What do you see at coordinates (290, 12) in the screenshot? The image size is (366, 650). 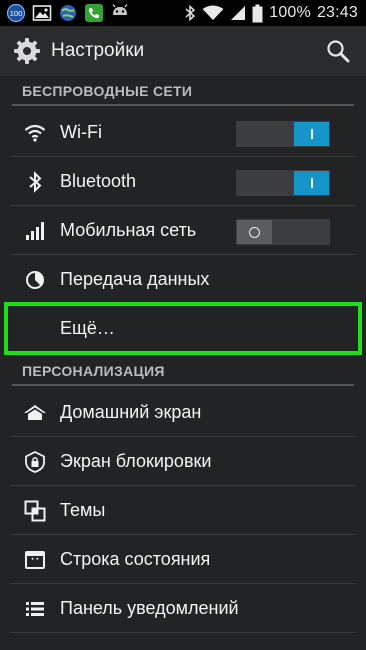 I see `battery-percent: 100%` at bounding box center [290, 12].